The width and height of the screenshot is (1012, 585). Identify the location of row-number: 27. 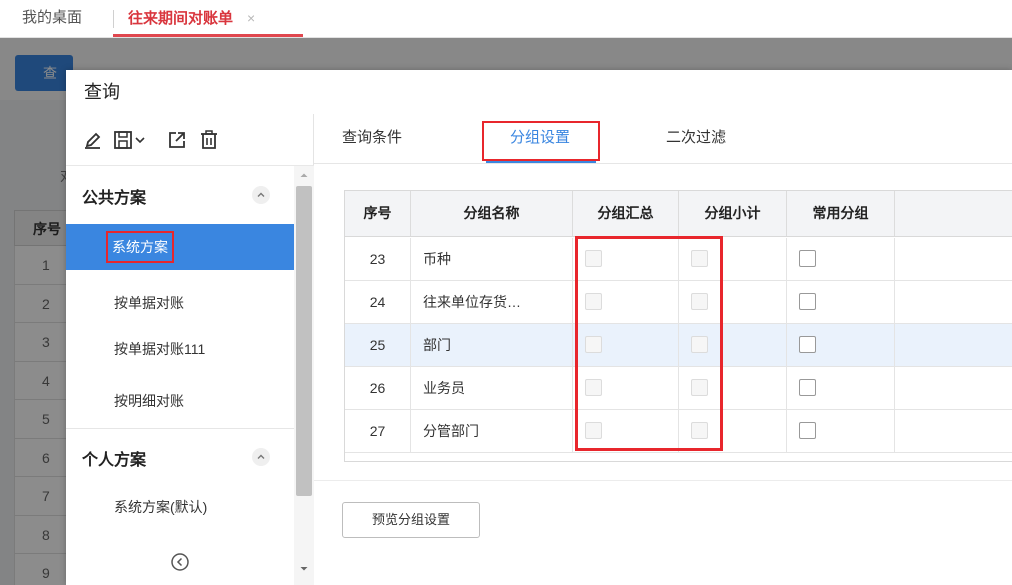
(378, 431).